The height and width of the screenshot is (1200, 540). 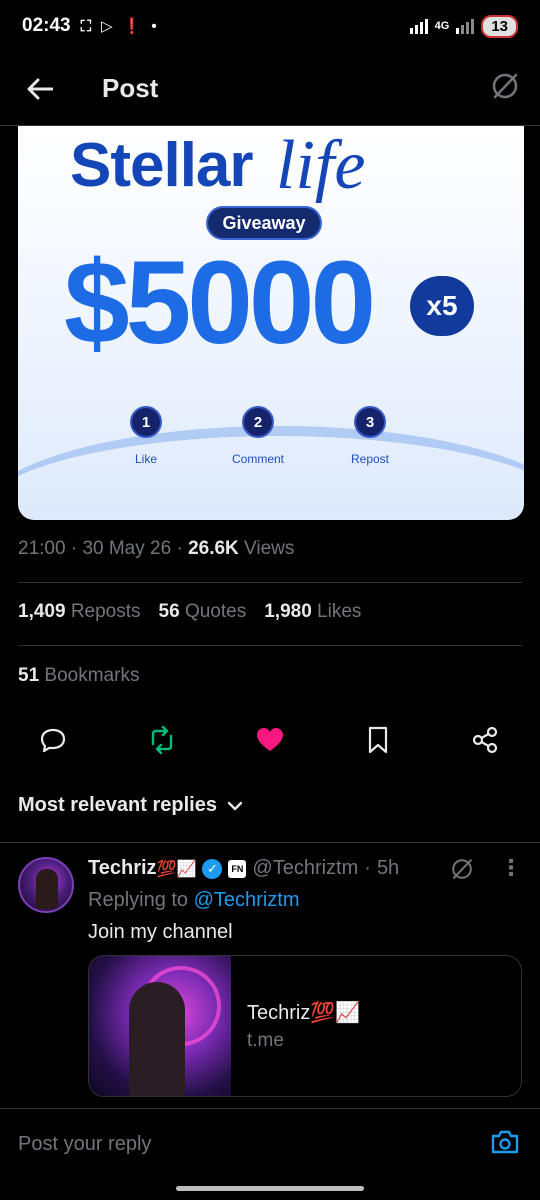 What do you see at coordinates (176, 869) in the screenshot?
I see `author-name-emoji: 💯📈` at bounding box center [176, 869].